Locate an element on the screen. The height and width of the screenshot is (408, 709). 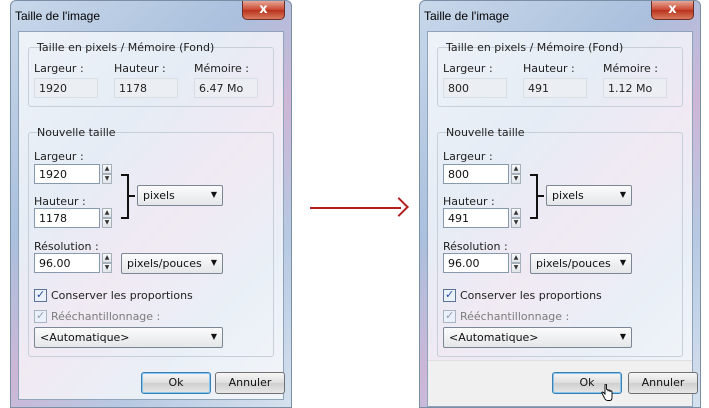
width-readonly-value: 1920 is located at coordinates (66, 88).